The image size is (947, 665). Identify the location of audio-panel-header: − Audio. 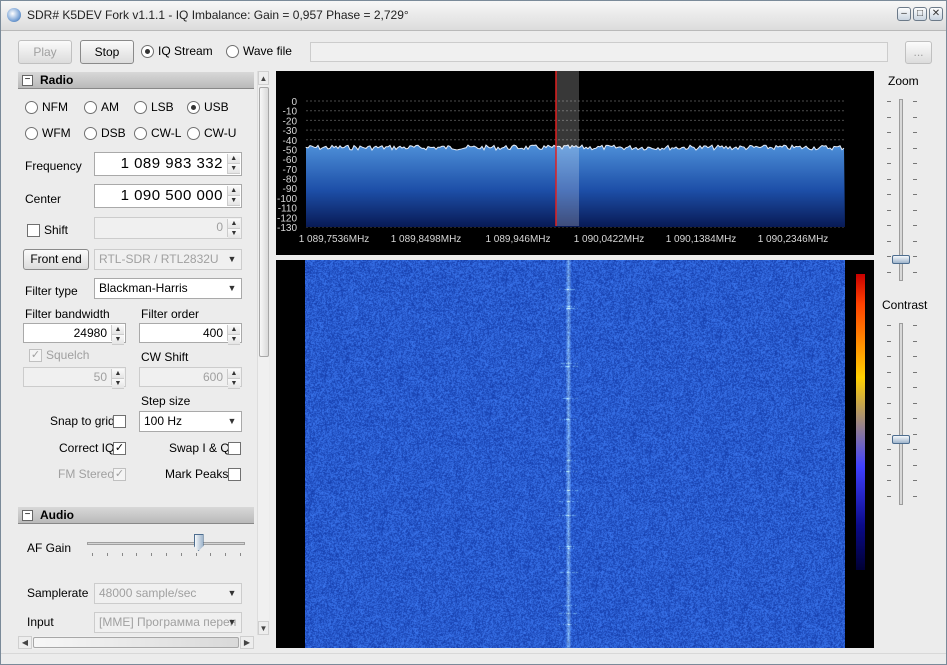
(136, 515).